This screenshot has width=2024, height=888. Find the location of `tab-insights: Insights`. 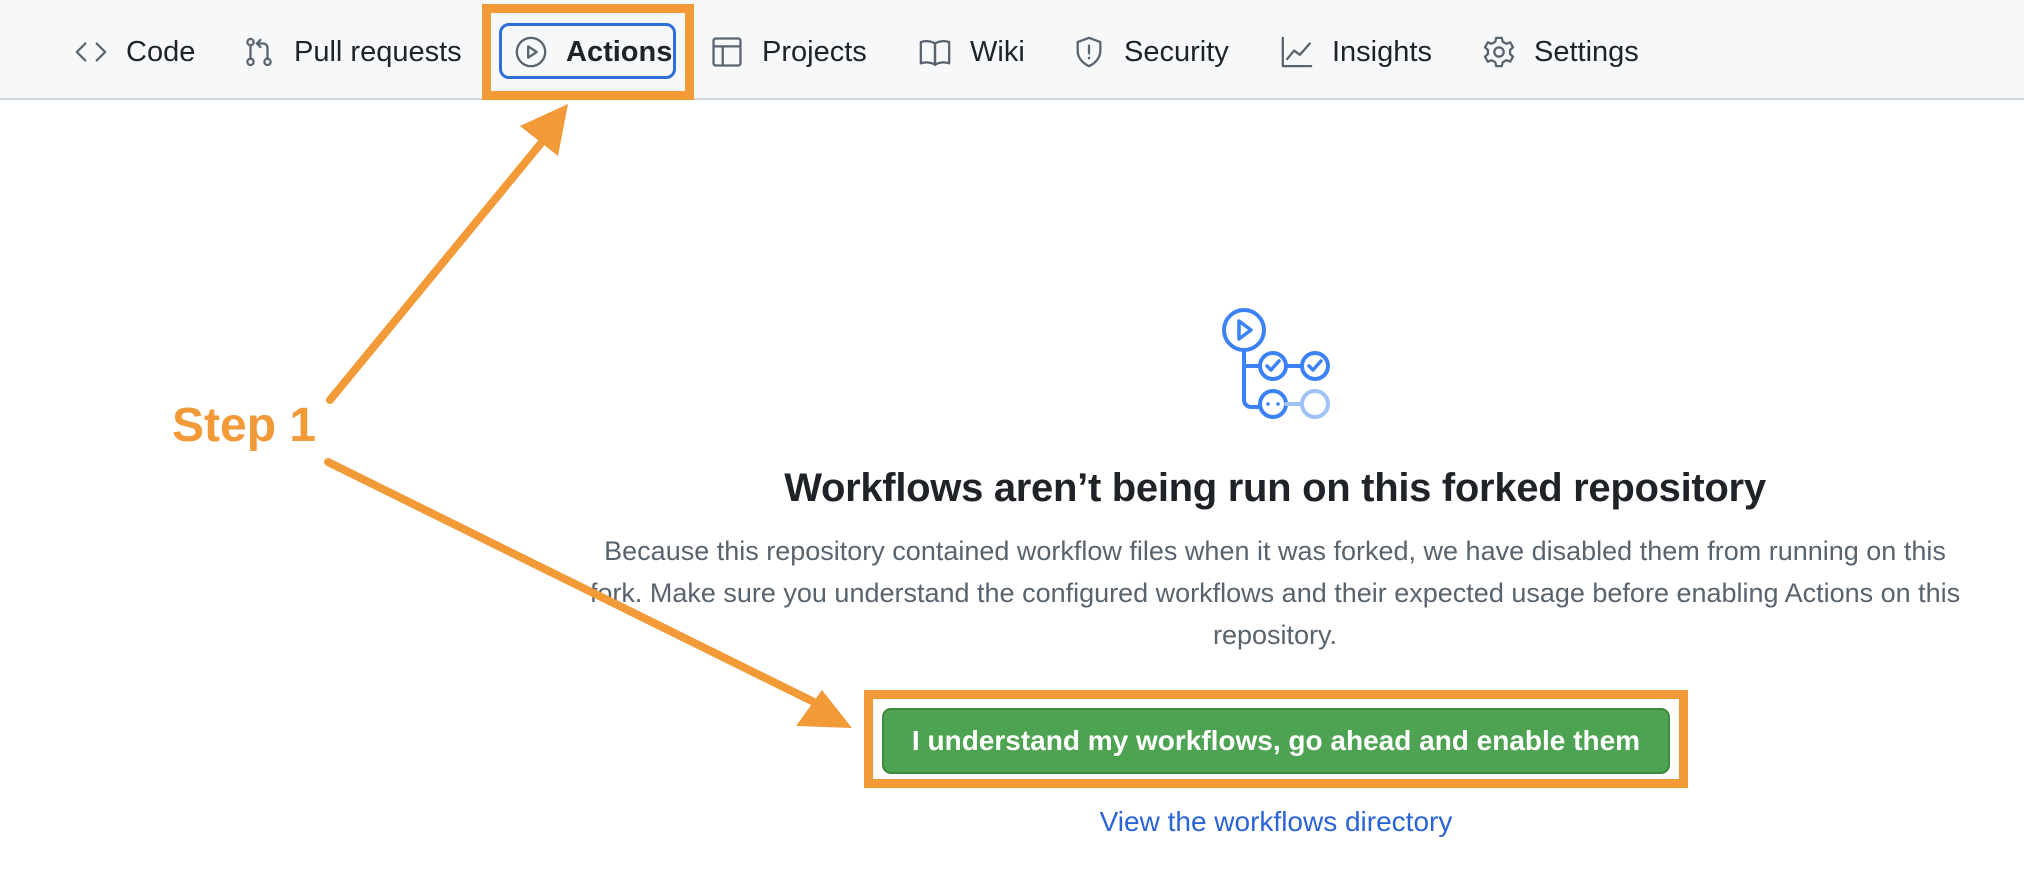

tab-insights: Insights is located at coordinates (1356, 52).